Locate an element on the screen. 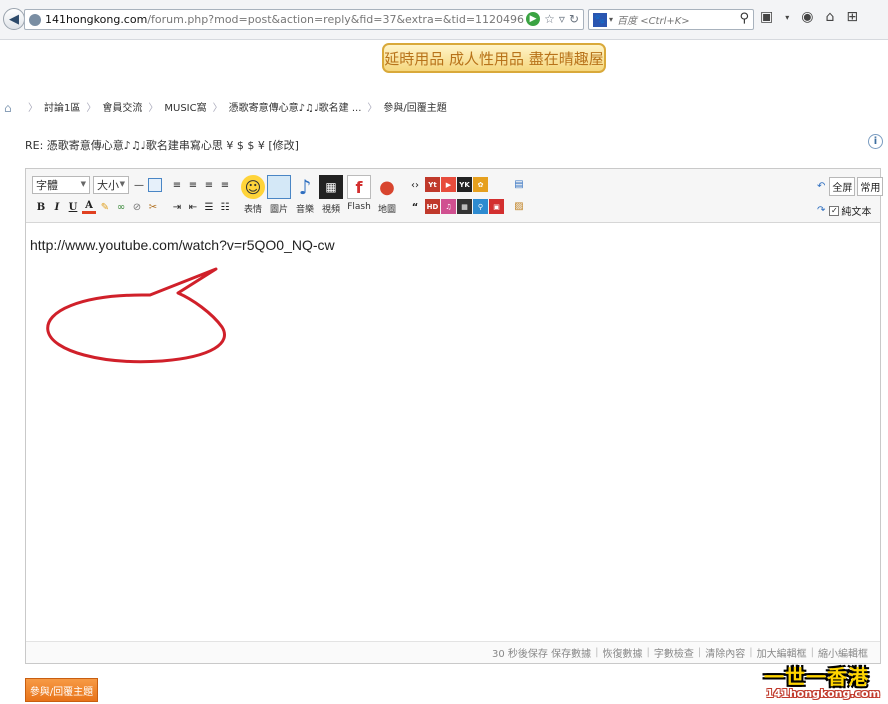 Image resolution: width=888 pixels, height=704 pixels. info-icon: i is located at coordinates (875, 141).